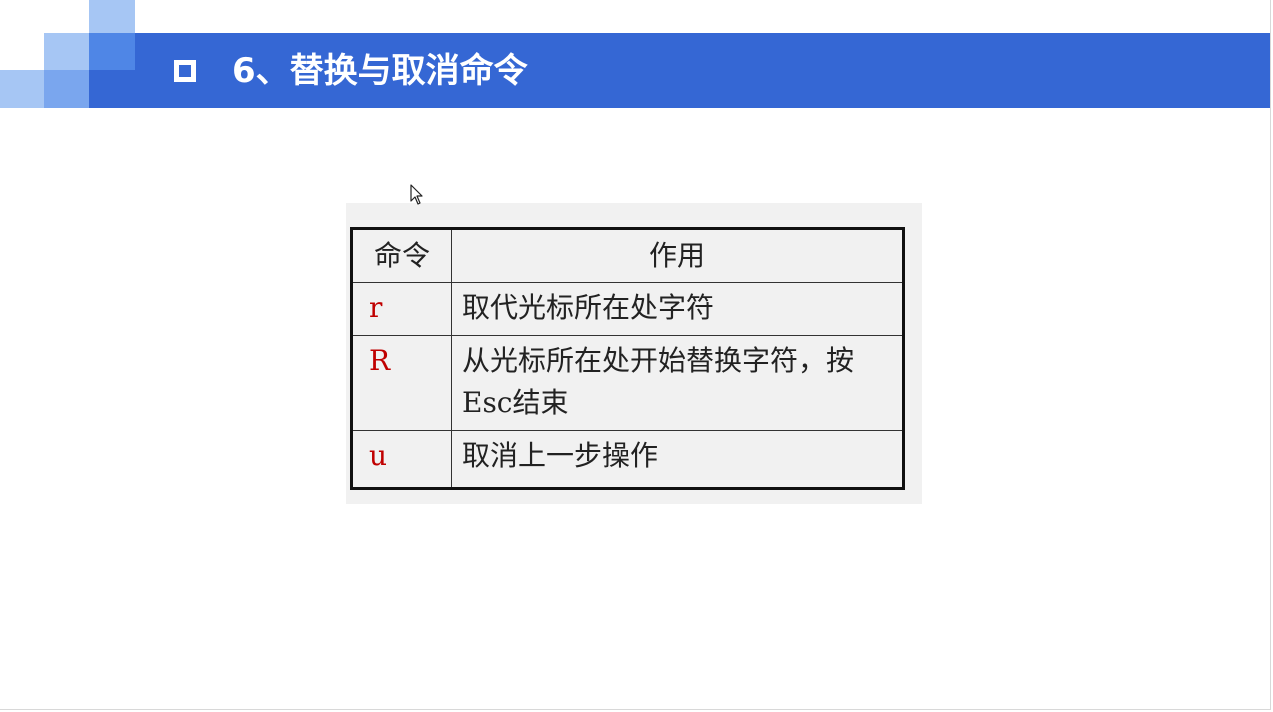 The width and height of the screenshot is (1273, 712). I want to click on header-command: 命令, so click(401, 255).